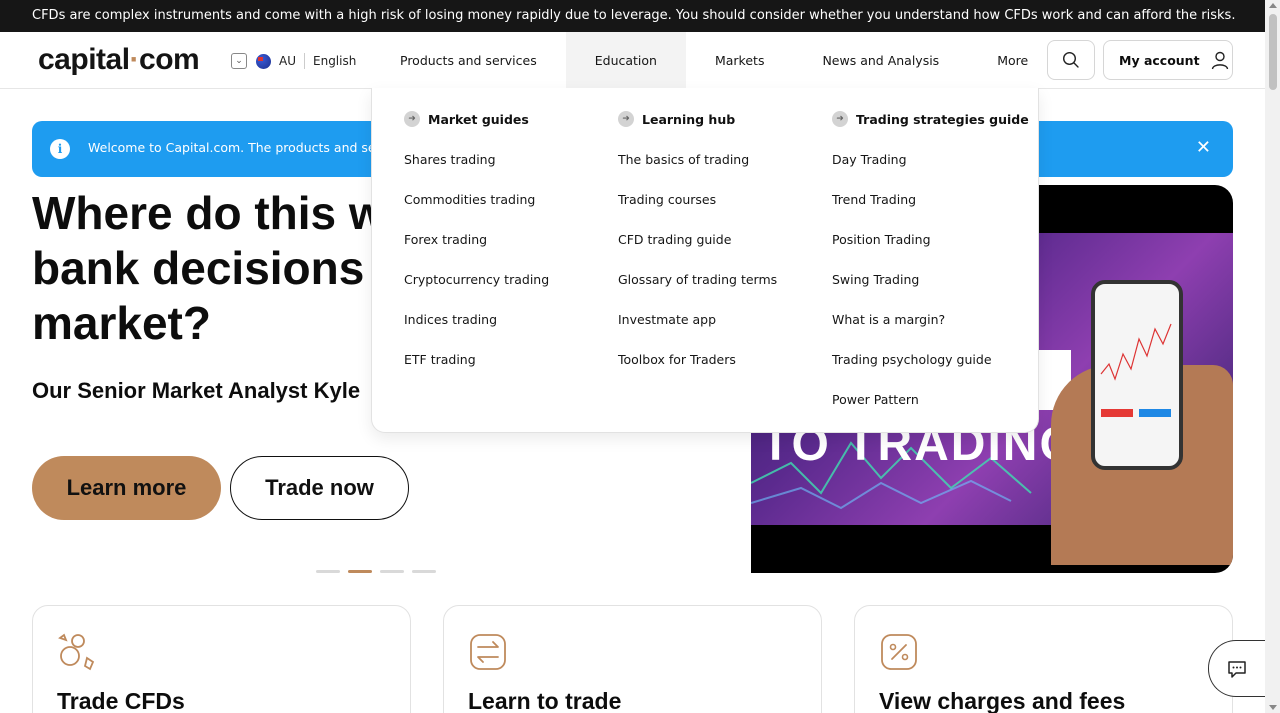 This screenshot has height=713, width=1280. I want to click on nav-news-and-analysis: News and Analysis, so click(880, 60).